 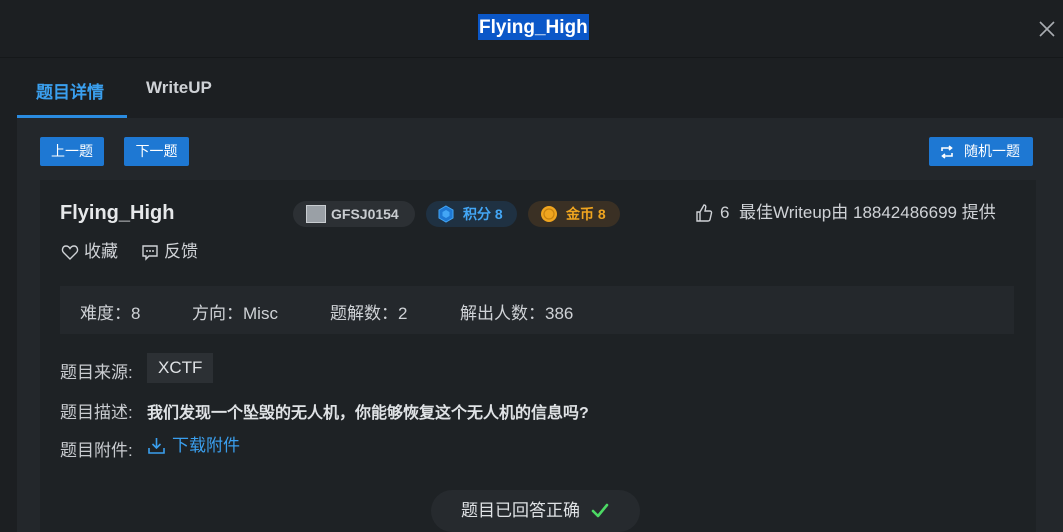 What do you see at coordinates (96, 372) in the screenshot?
I see `source-label: 题目来源:` at bounding box center [96, 372].